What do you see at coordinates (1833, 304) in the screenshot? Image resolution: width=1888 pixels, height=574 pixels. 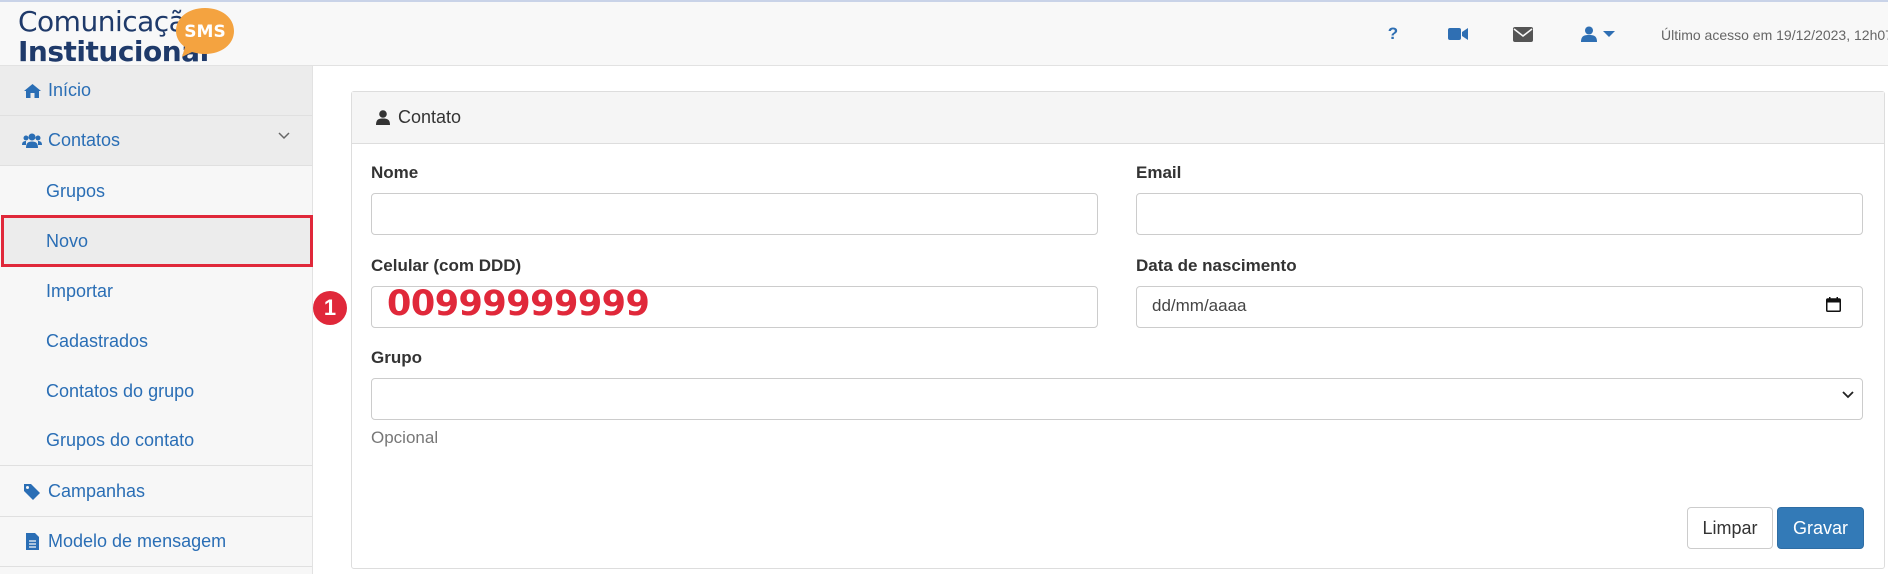 I see `calendar-icon` at bounding box center [1833, 304].